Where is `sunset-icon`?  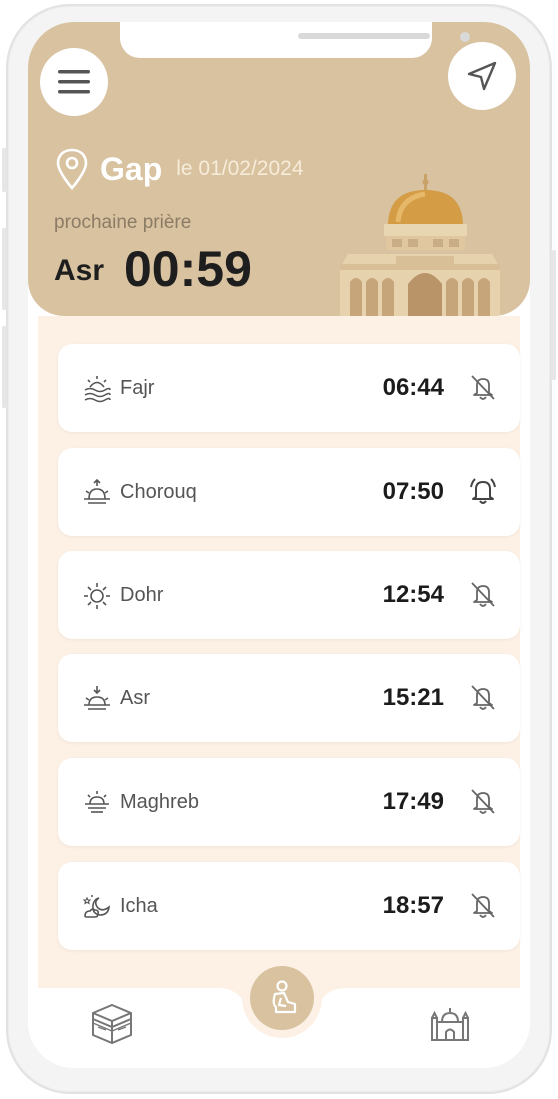
sunset-icon is located at coordinates (97, 802).